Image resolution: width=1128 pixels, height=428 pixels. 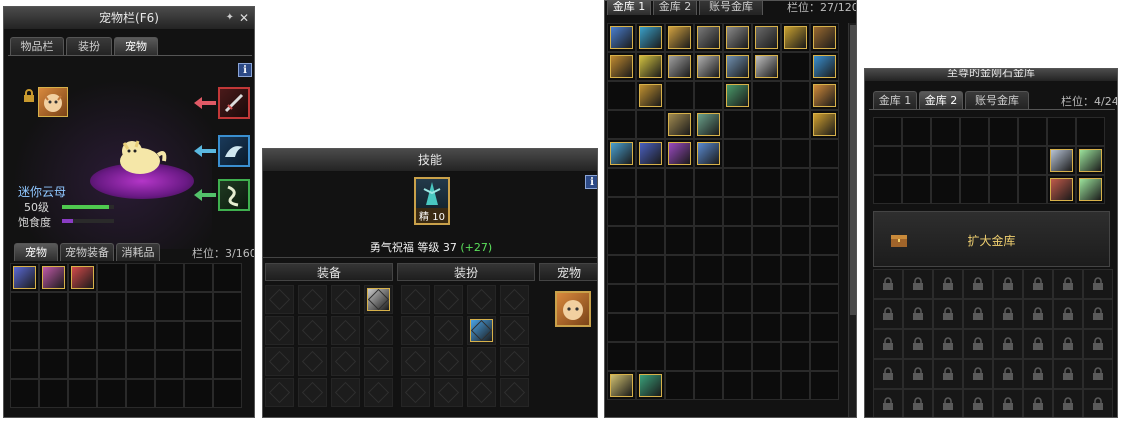 What do you see at coordinates (37, 46) in the screenshot?
I see `tab-inventory: 物品栏` at bounding box center [37, 46].